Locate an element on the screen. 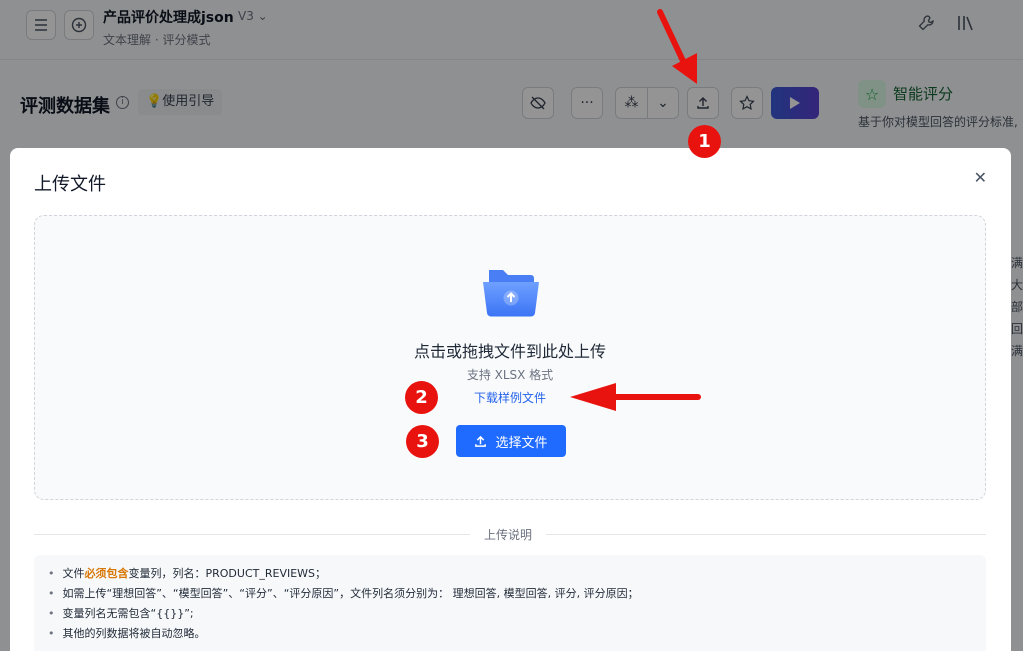 Image resolution: width=1023 pixels, height=651 pixels. annotation-badge-1: 1 is located at coordinates (704, 141).